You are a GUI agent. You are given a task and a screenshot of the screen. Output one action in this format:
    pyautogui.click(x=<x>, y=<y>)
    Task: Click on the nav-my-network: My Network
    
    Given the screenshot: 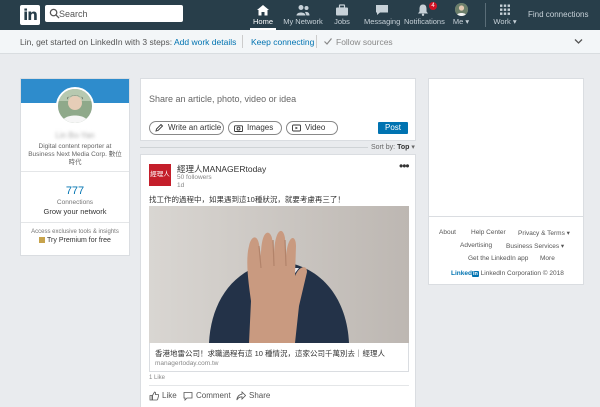 What is the action you would take?
    pyautogui.click(x=303, y=15)
    